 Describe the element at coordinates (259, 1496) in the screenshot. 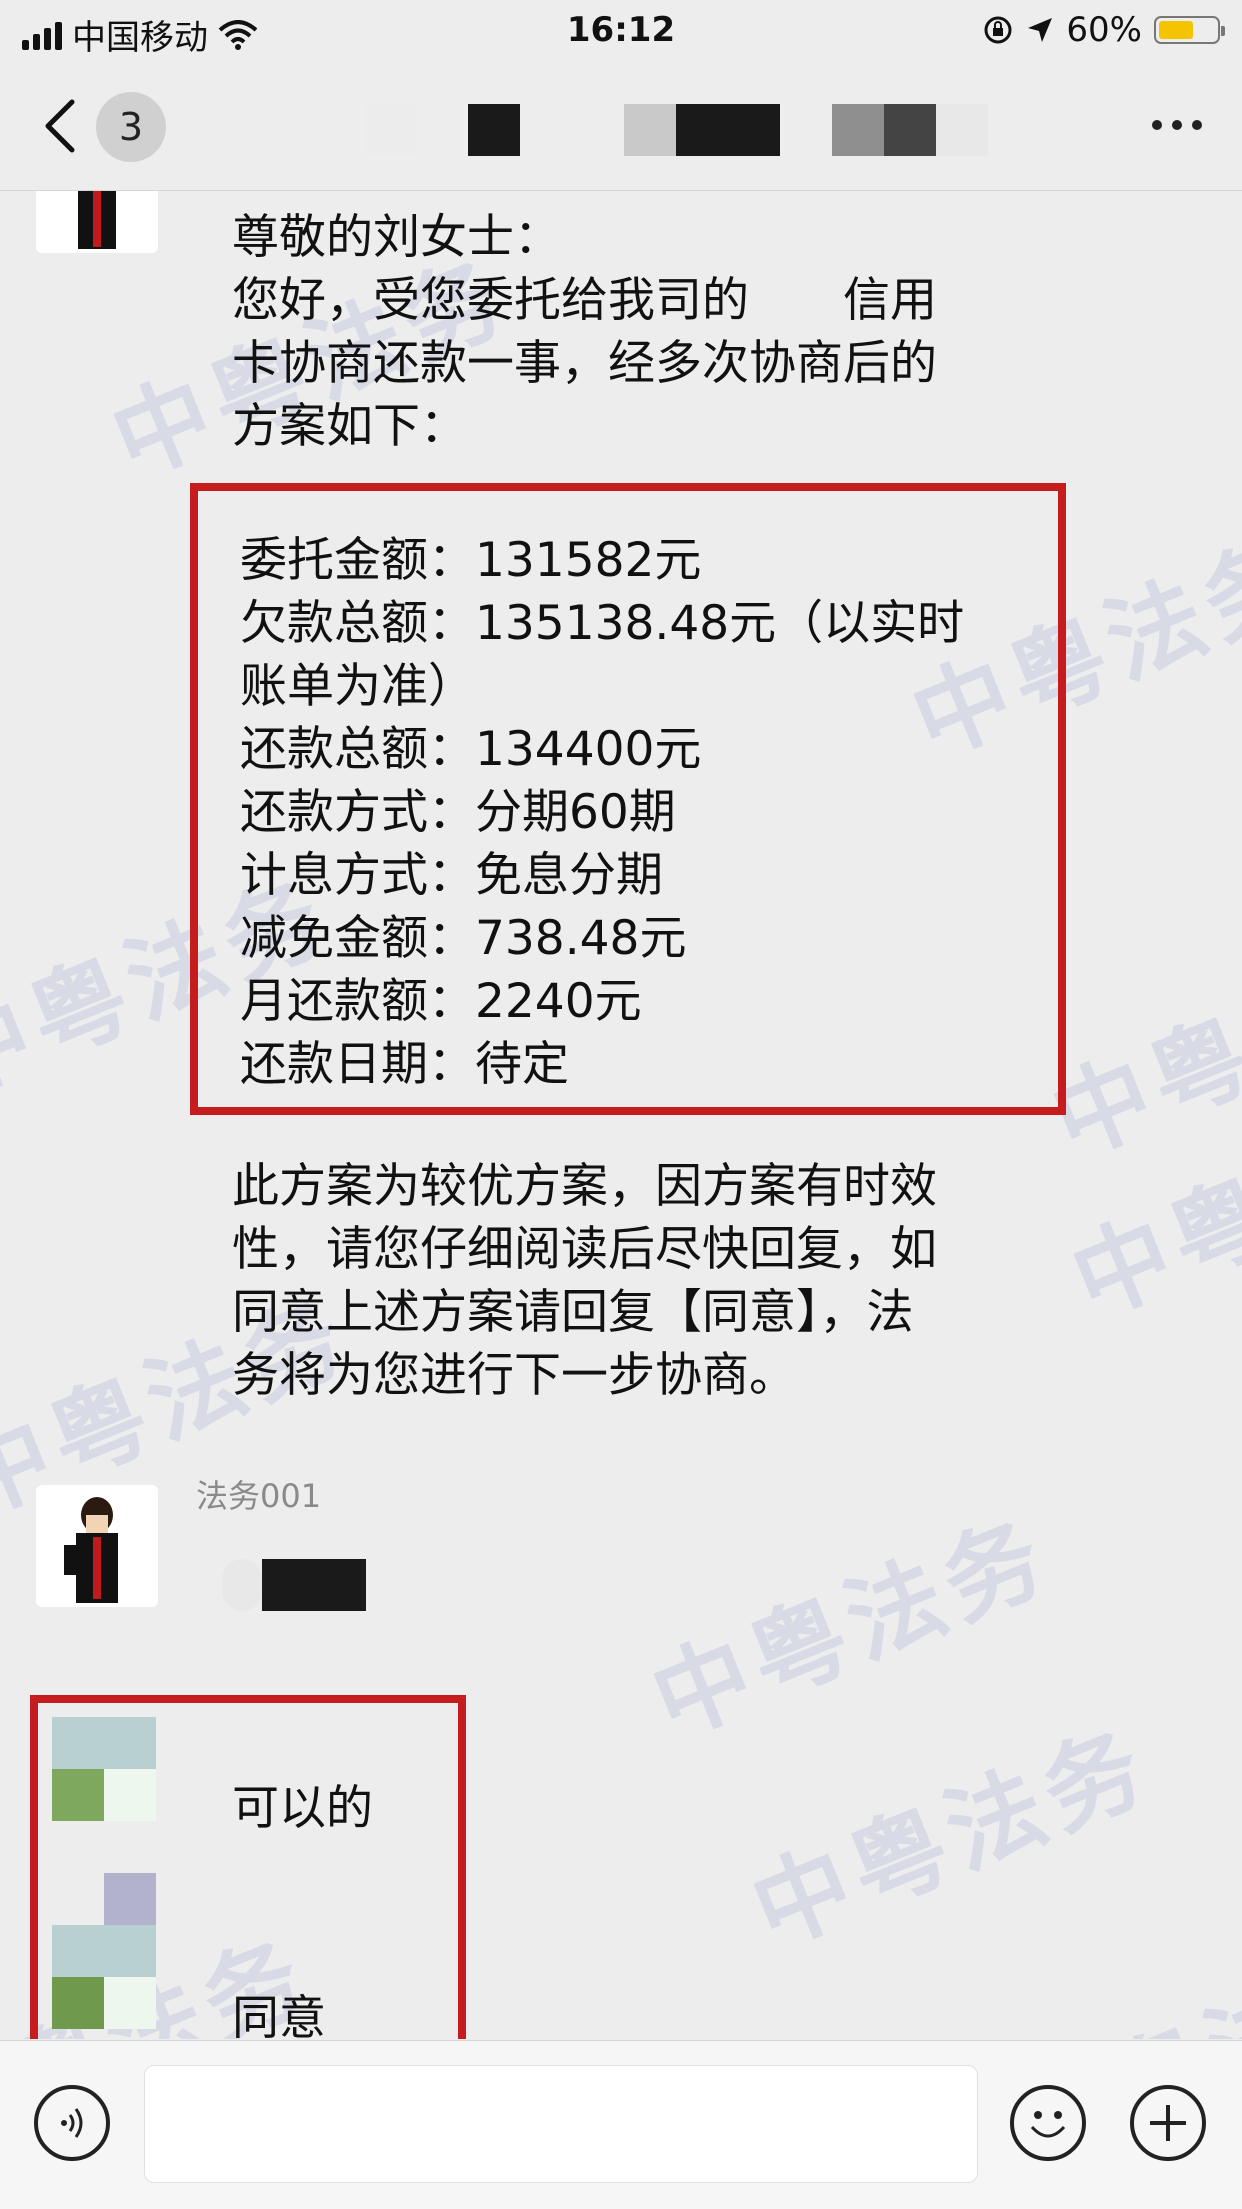

I see `sender-name: 法务001` at that location.